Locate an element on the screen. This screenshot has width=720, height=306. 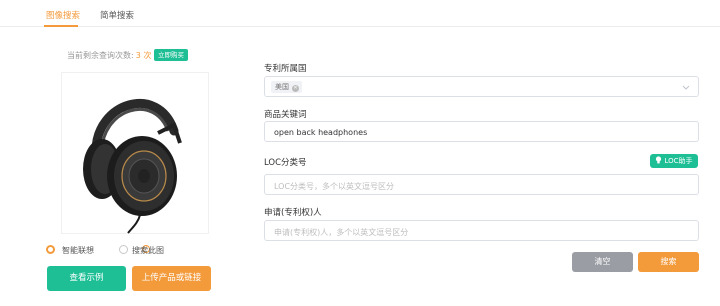
bulb-icon is located at coordinates (659, 160).